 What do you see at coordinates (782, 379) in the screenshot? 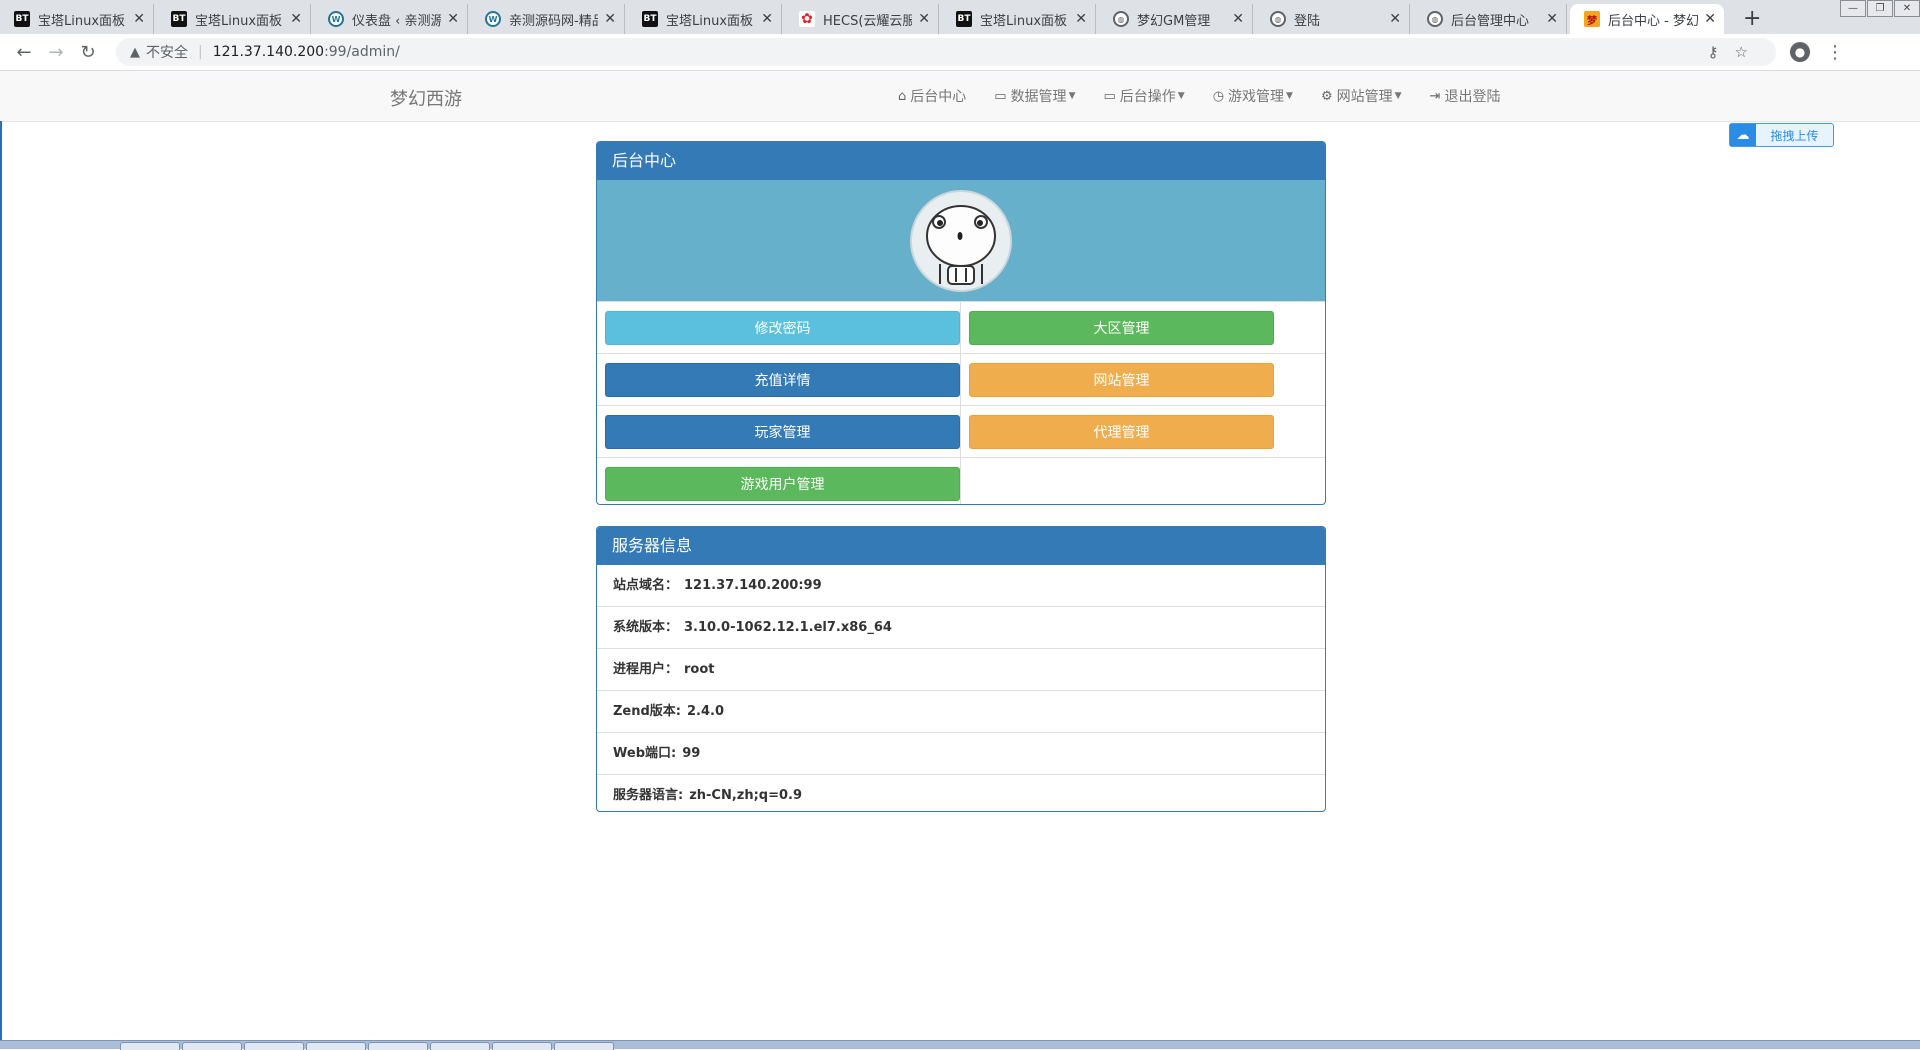
I see `recharge-detail-button: 充值详情` at bounding box center [782, 379].